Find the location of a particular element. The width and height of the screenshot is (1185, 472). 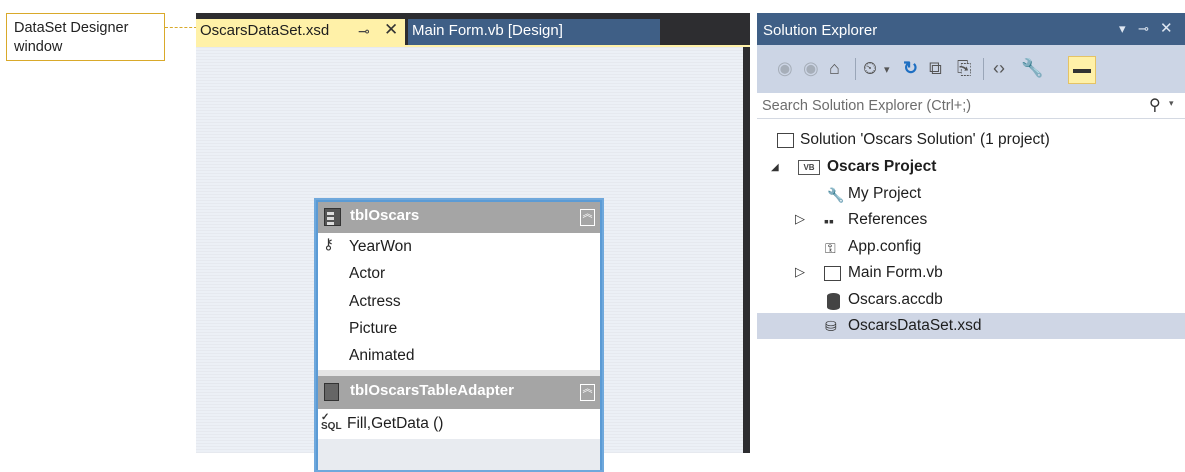

tab-main-form-design: Main Form.vb [Design] is located at coordinates (534, 32).